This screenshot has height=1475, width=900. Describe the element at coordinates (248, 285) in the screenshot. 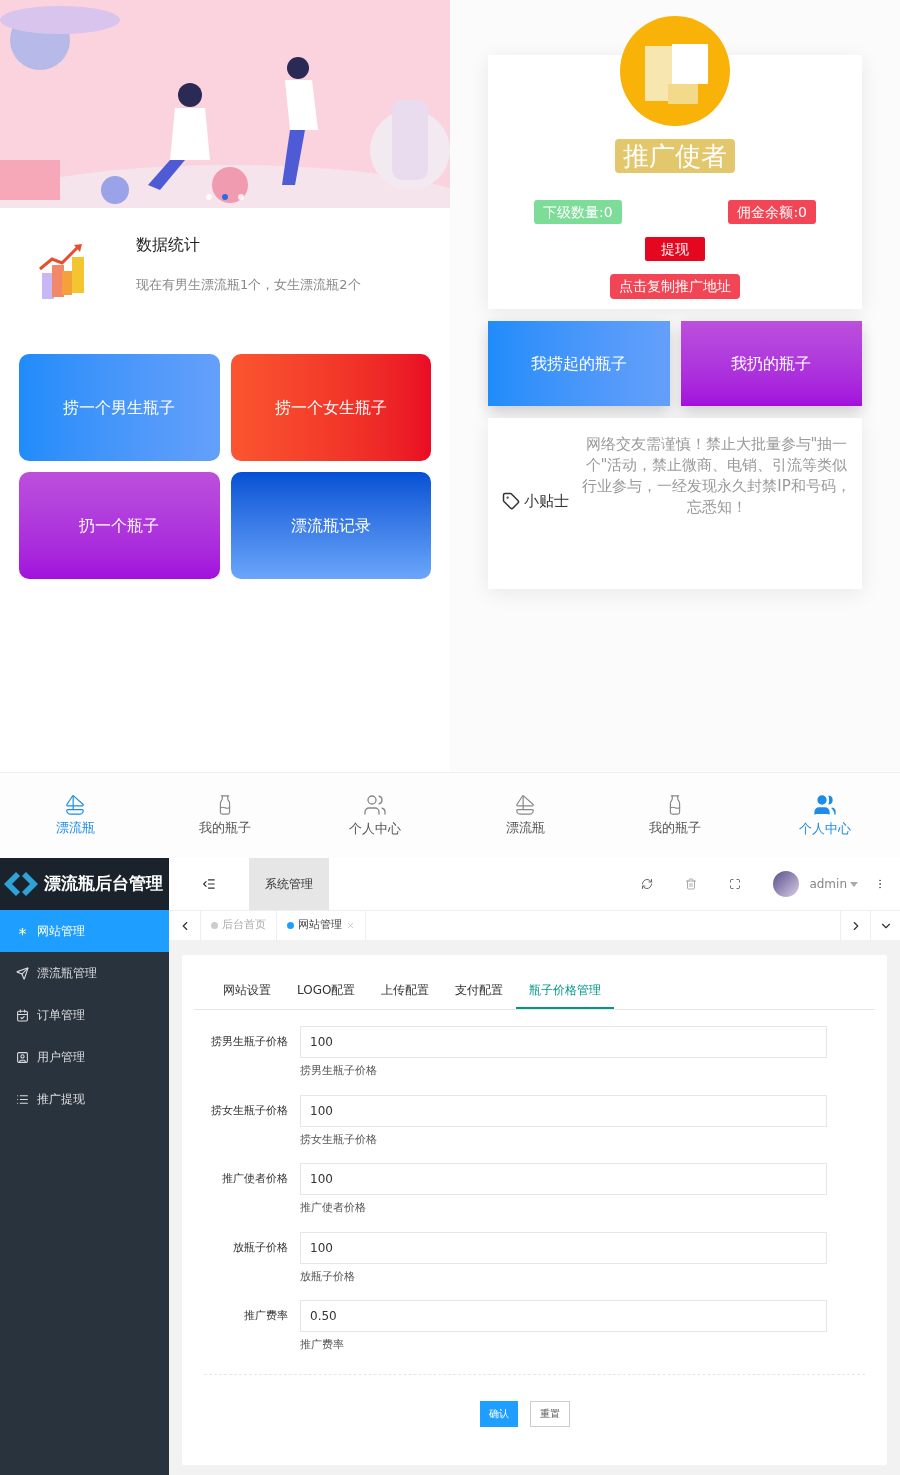

I see `stats-text: 现在有男生漂流瓶1个，女生漂流瓶2个` at that location.